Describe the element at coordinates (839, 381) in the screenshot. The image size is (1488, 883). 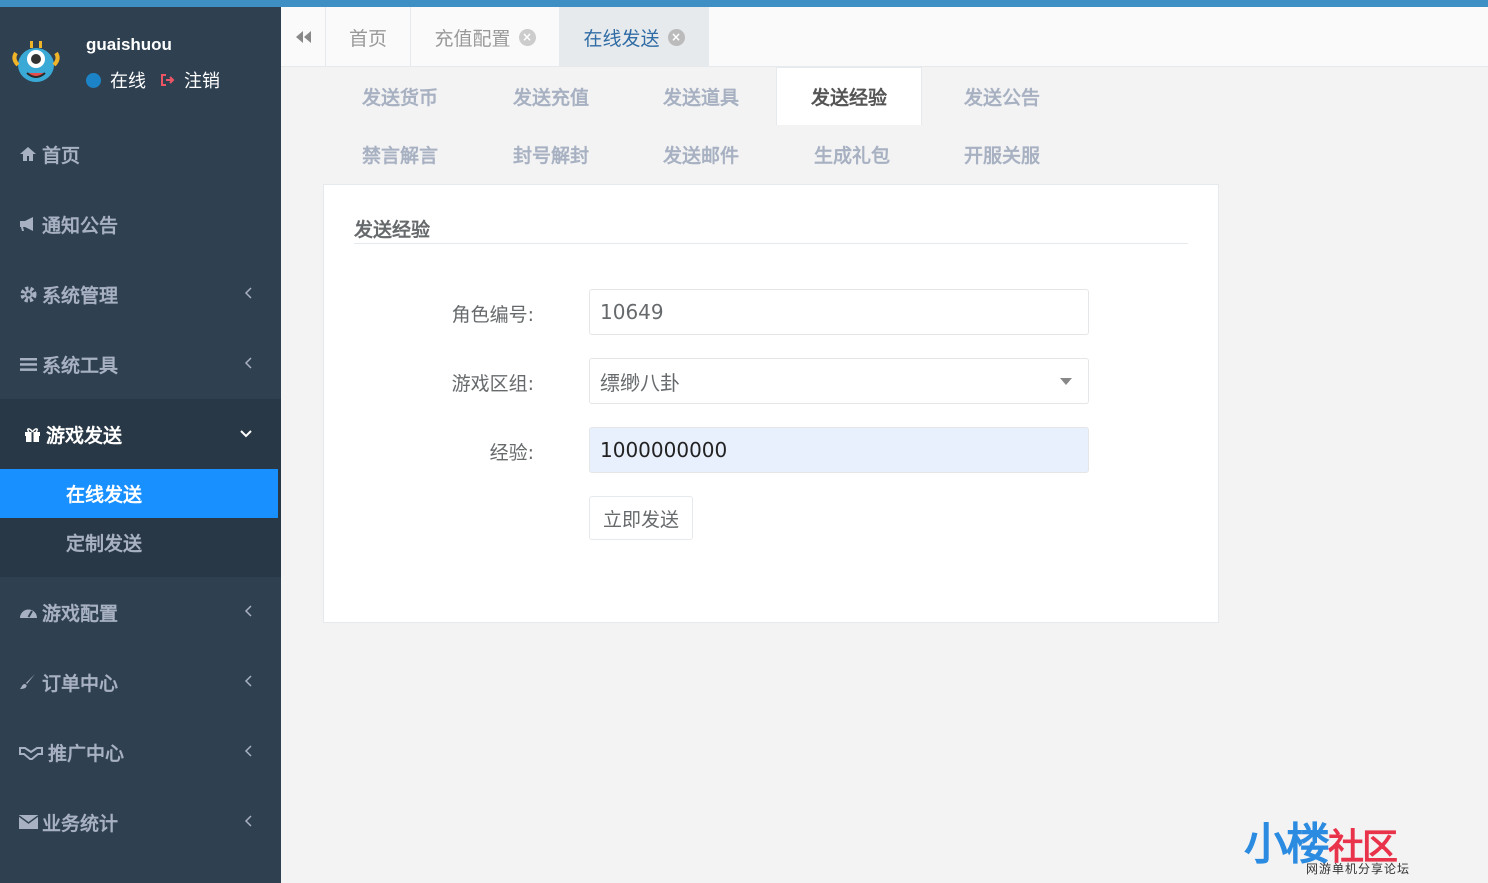
I see `game-zone-select: 缥缈八卦` at that location.